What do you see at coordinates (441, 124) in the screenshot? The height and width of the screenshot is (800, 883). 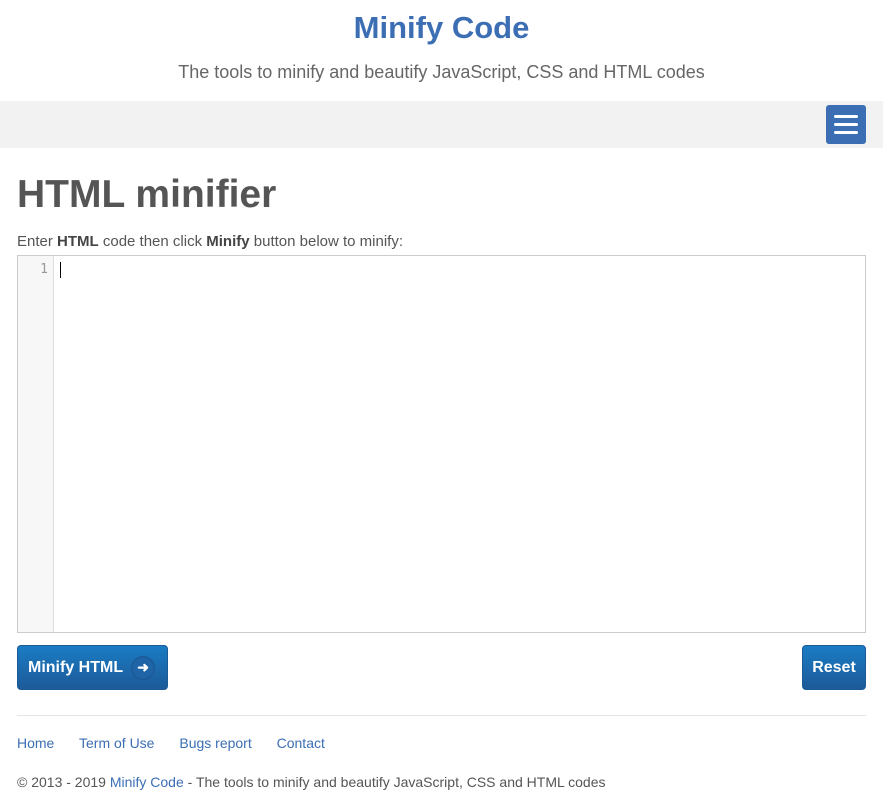 I see `navbar` at bounding box center [441, 124].